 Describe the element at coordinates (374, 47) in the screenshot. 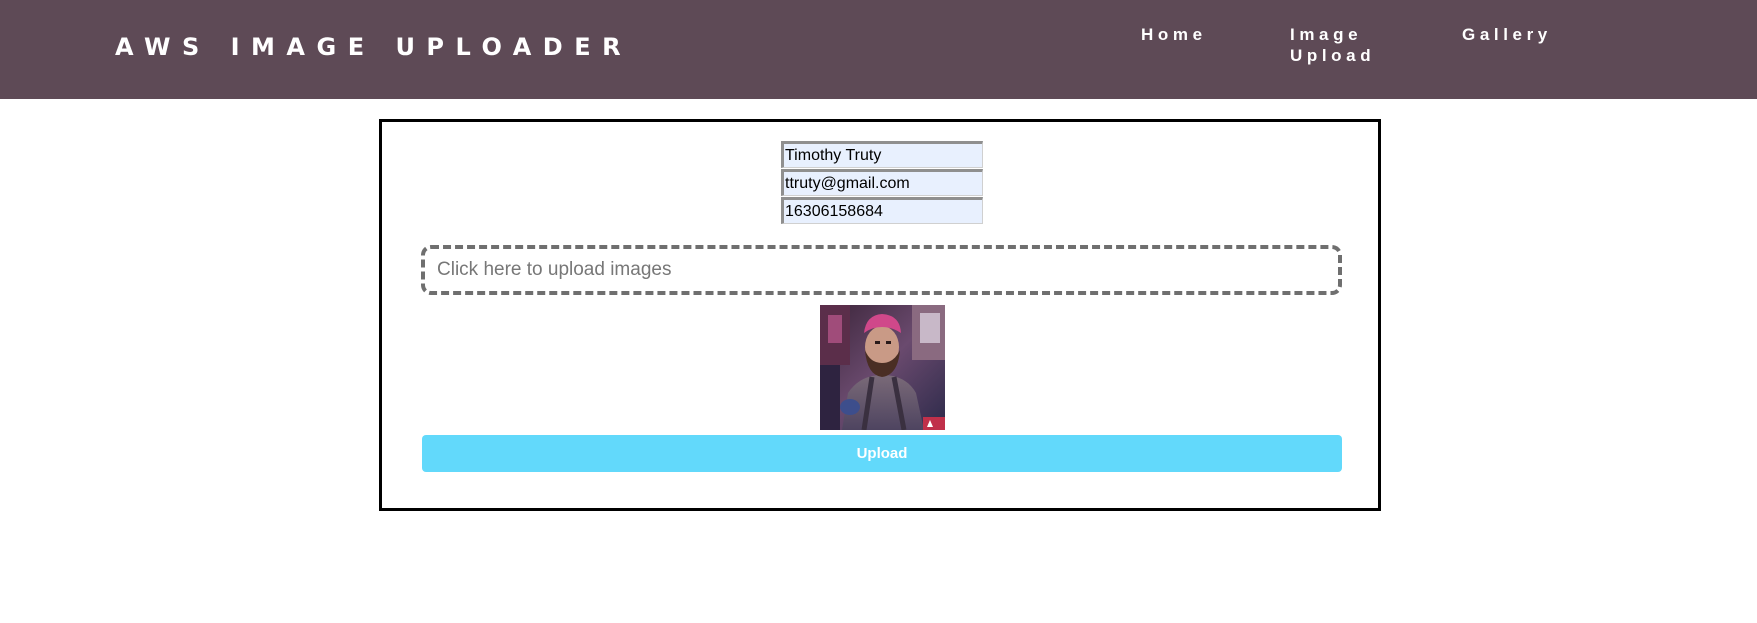

I see `brand-title: AWS IMAGE UPLOADER` at that location.